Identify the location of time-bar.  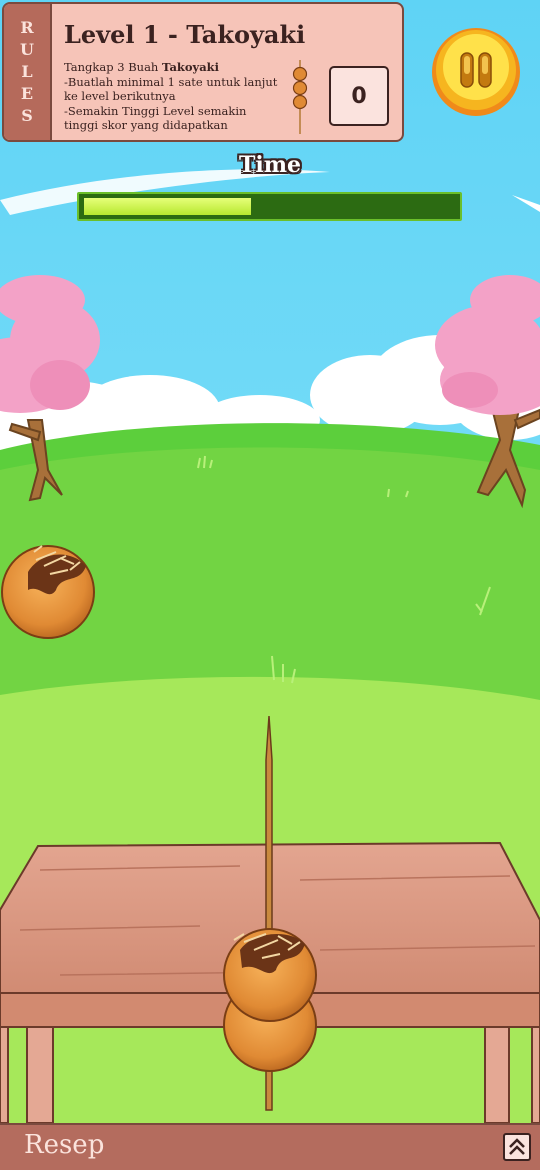
(269, 206).